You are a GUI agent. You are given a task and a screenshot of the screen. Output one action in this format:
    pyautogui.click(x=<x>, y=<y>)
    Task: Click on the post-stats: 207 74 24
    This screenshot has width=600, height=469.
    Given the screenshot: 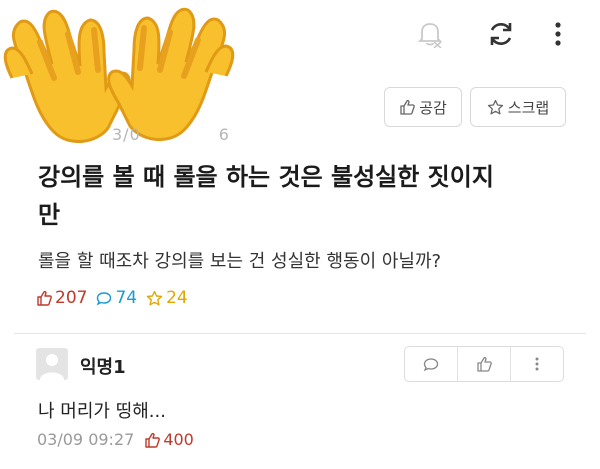 What is the action you would take?
    pyautogui.click(x=116, y=298)
    